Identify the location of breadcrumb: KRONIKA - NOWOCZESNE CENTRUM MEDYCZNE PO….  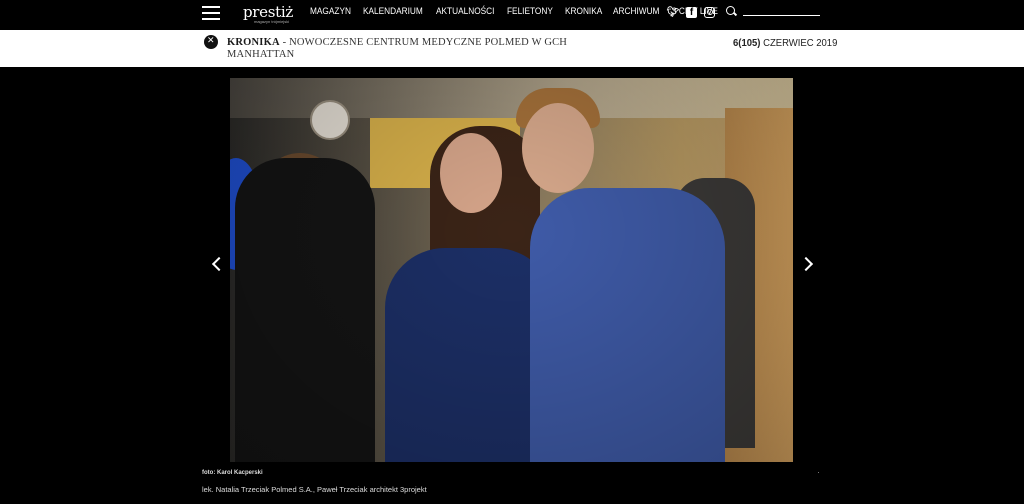
(407, 49).